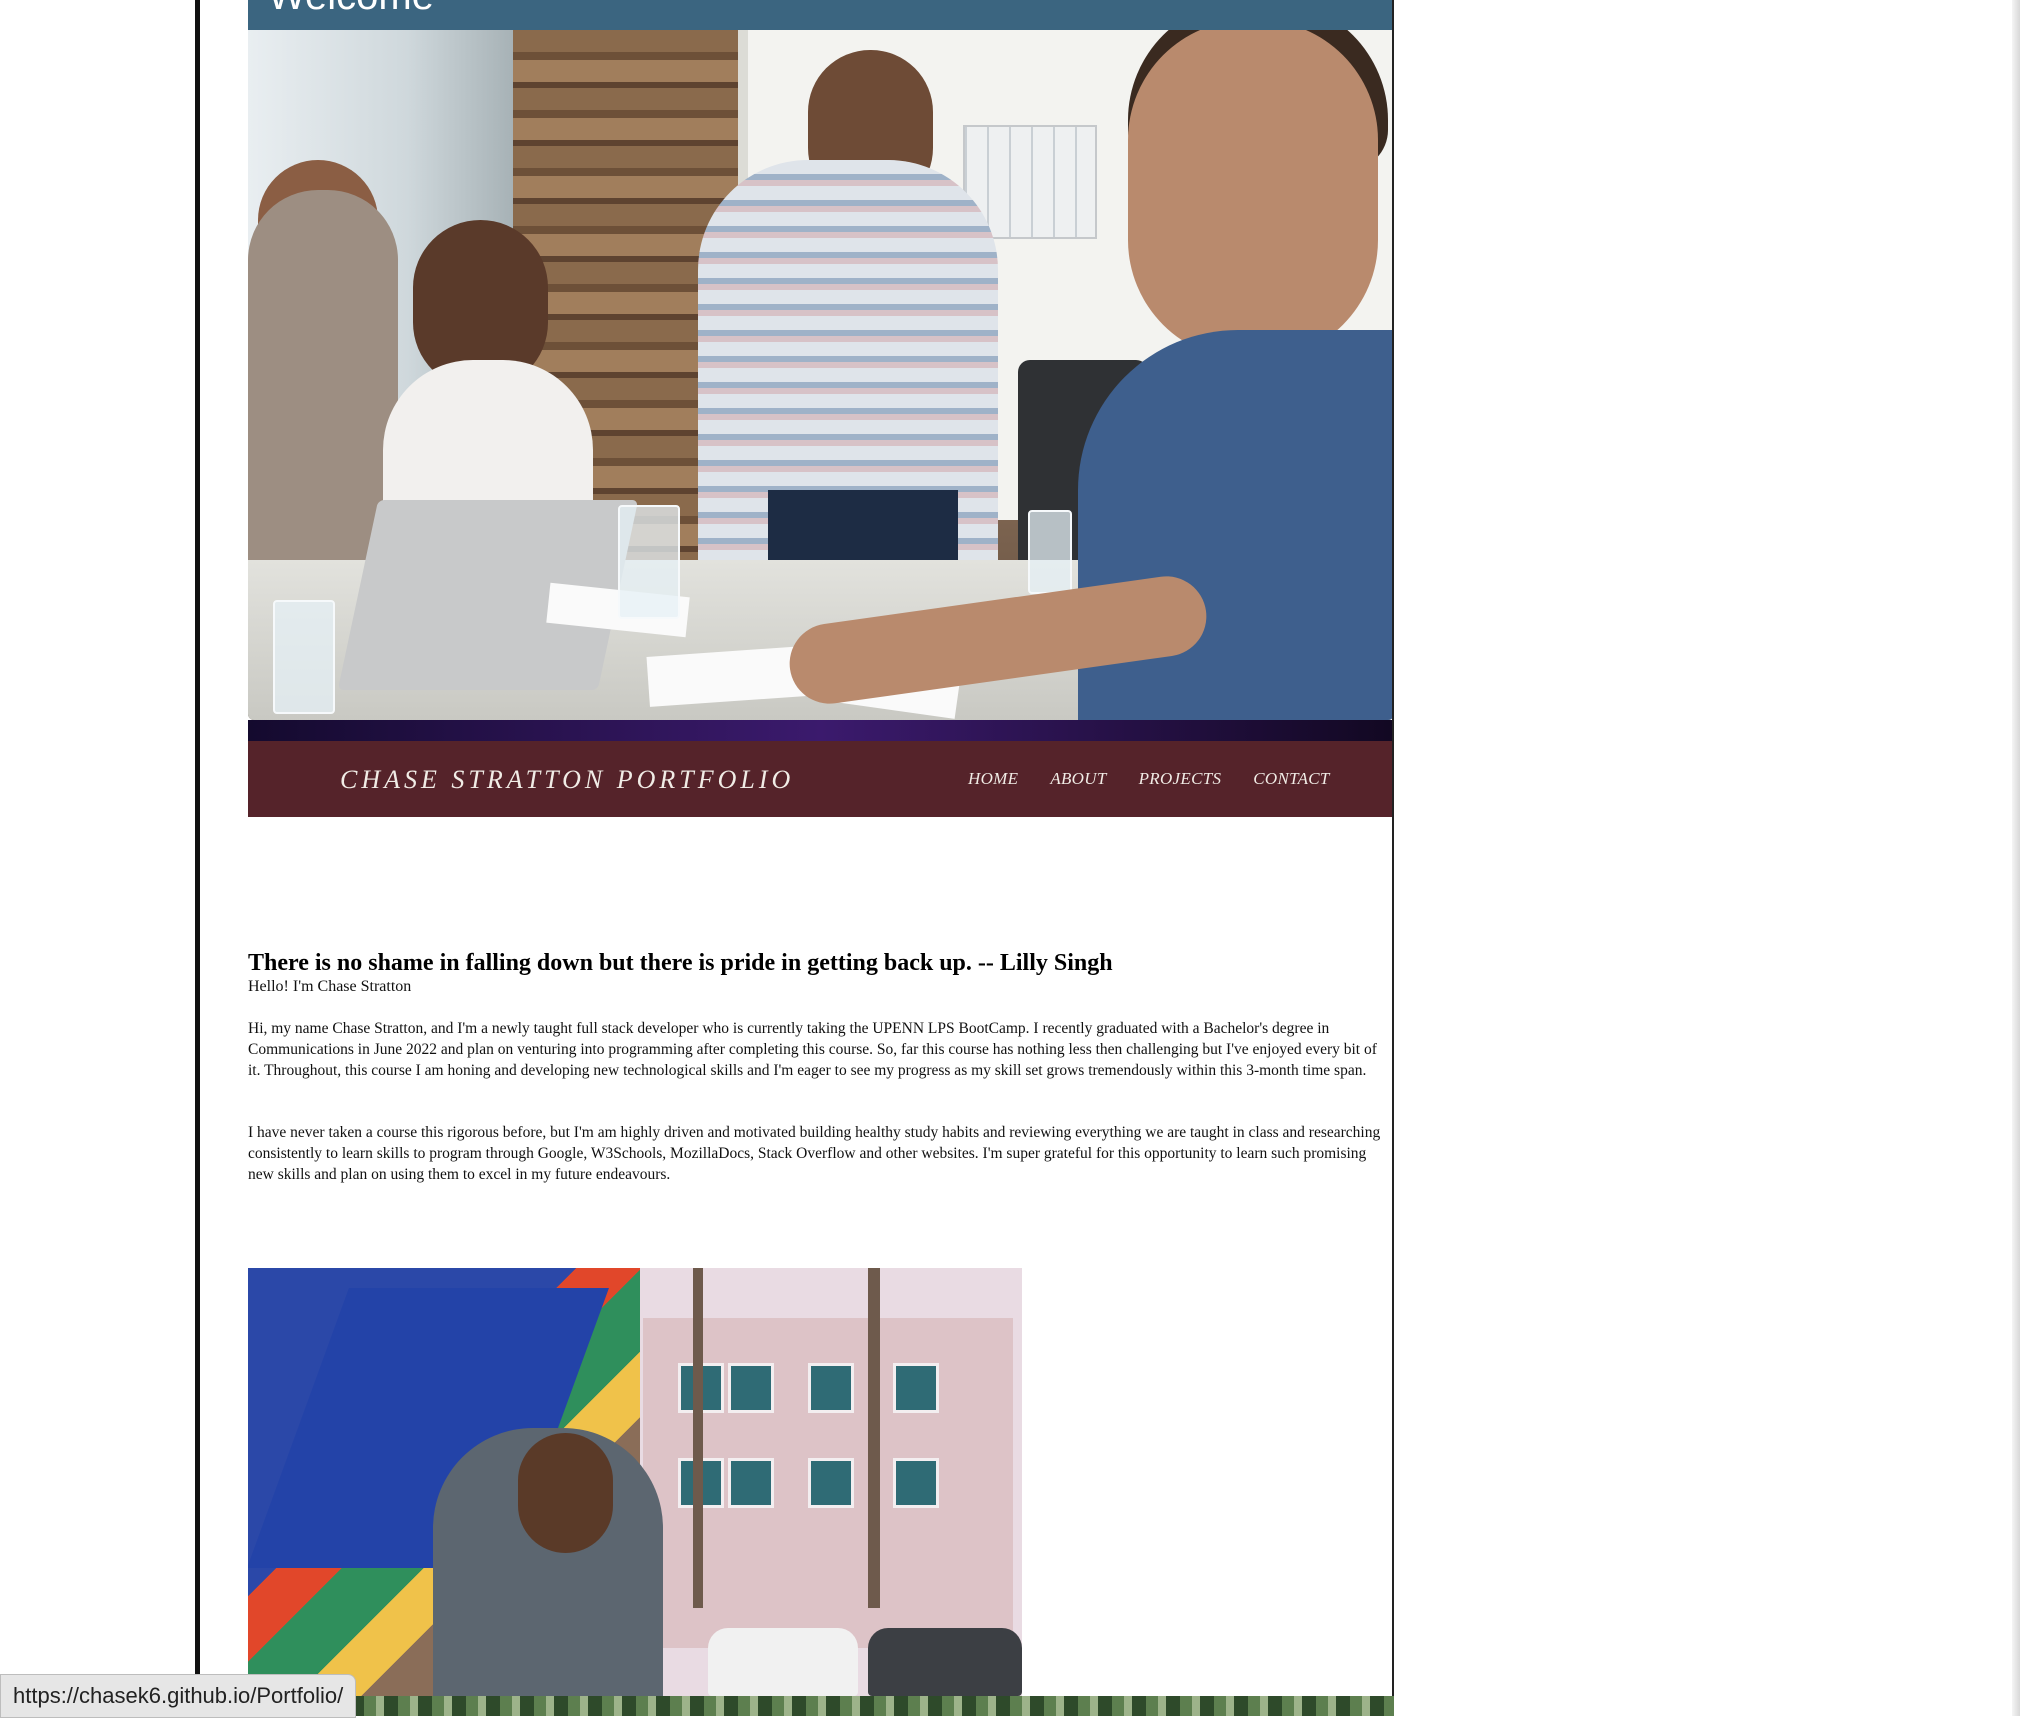 The height and width of the screenshot is (1718, 2020). What do you see at coordinates (1393, 848) in the screenshot?
I see `container-right-border` at bounding box center [1393, 848].